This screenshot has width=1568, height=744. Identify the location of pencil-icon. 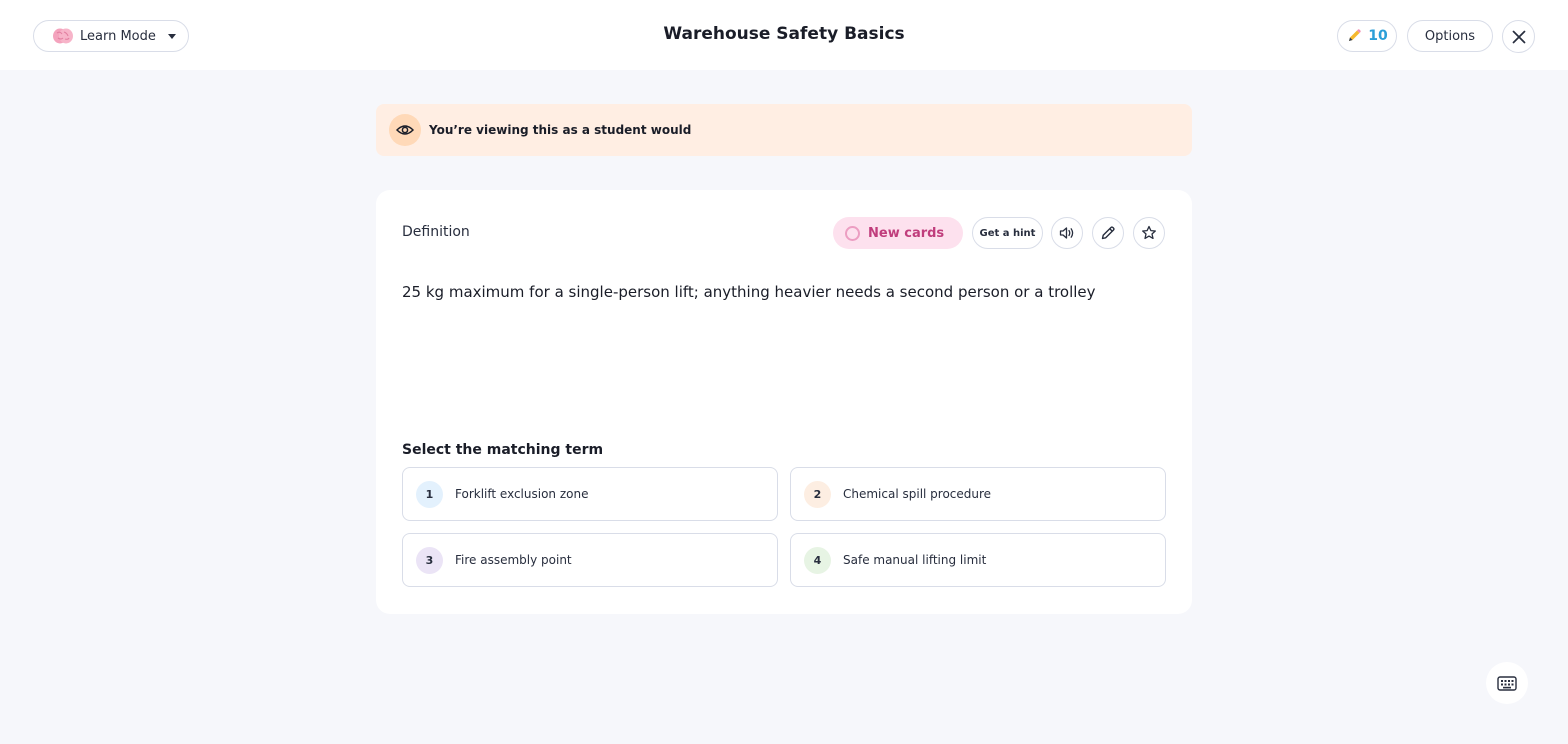
(1355, 35).